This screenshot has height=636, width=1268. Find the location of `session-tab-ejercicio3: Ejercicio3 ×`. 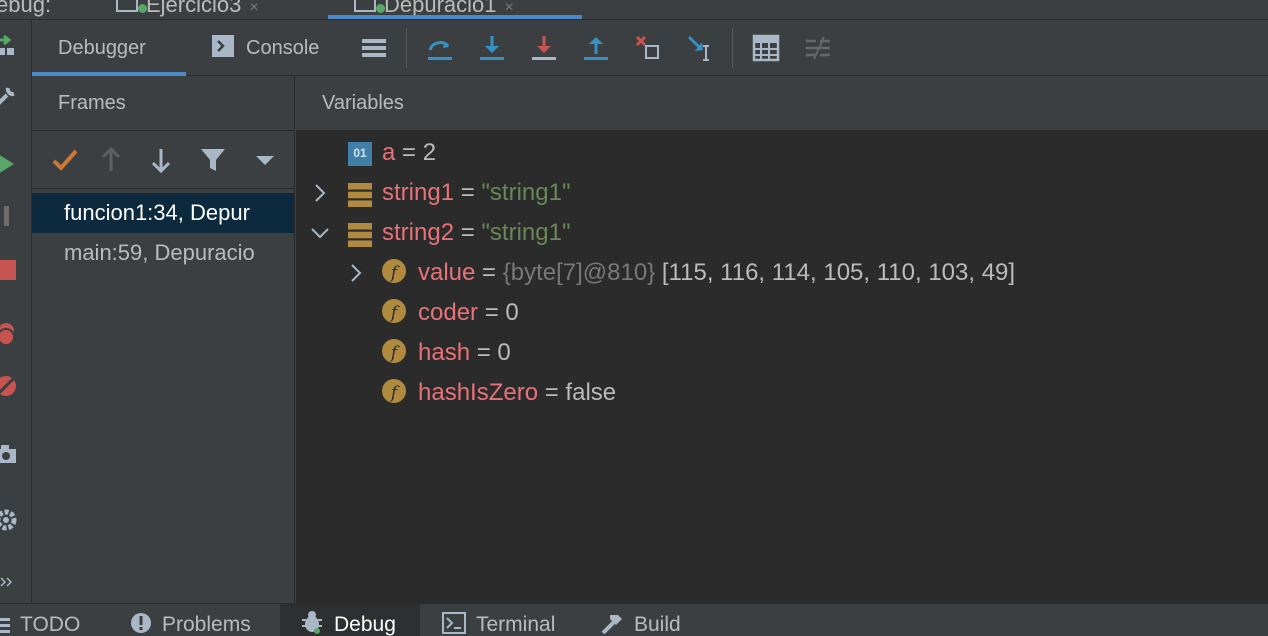

session-tab-ejercicio3: Ejercicio3 × is located at coordinates (187, 10).